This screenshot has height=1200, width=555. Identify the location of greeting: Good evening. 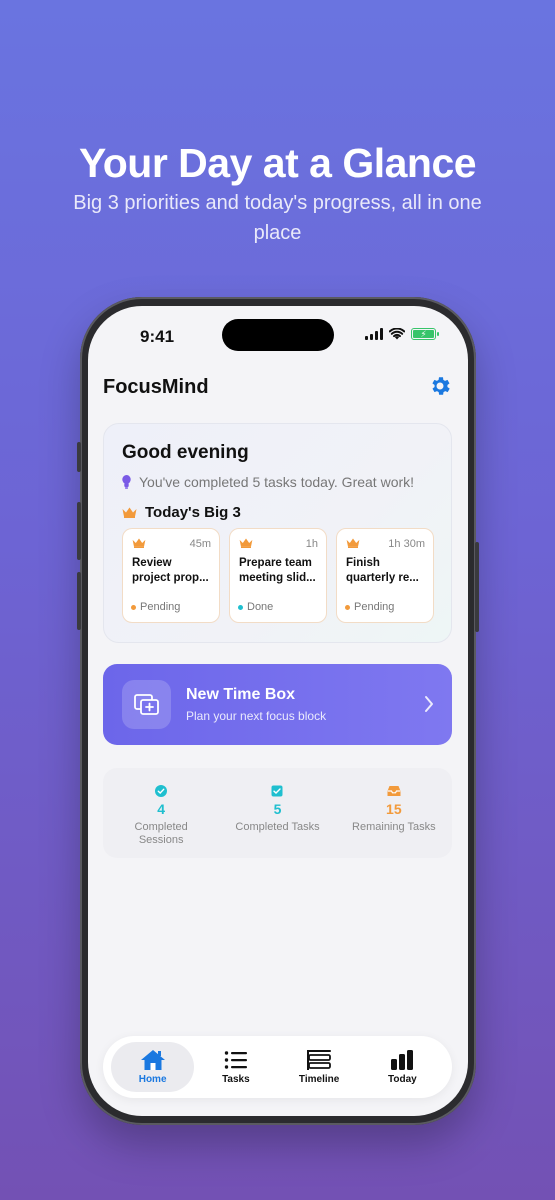
(185, 452).